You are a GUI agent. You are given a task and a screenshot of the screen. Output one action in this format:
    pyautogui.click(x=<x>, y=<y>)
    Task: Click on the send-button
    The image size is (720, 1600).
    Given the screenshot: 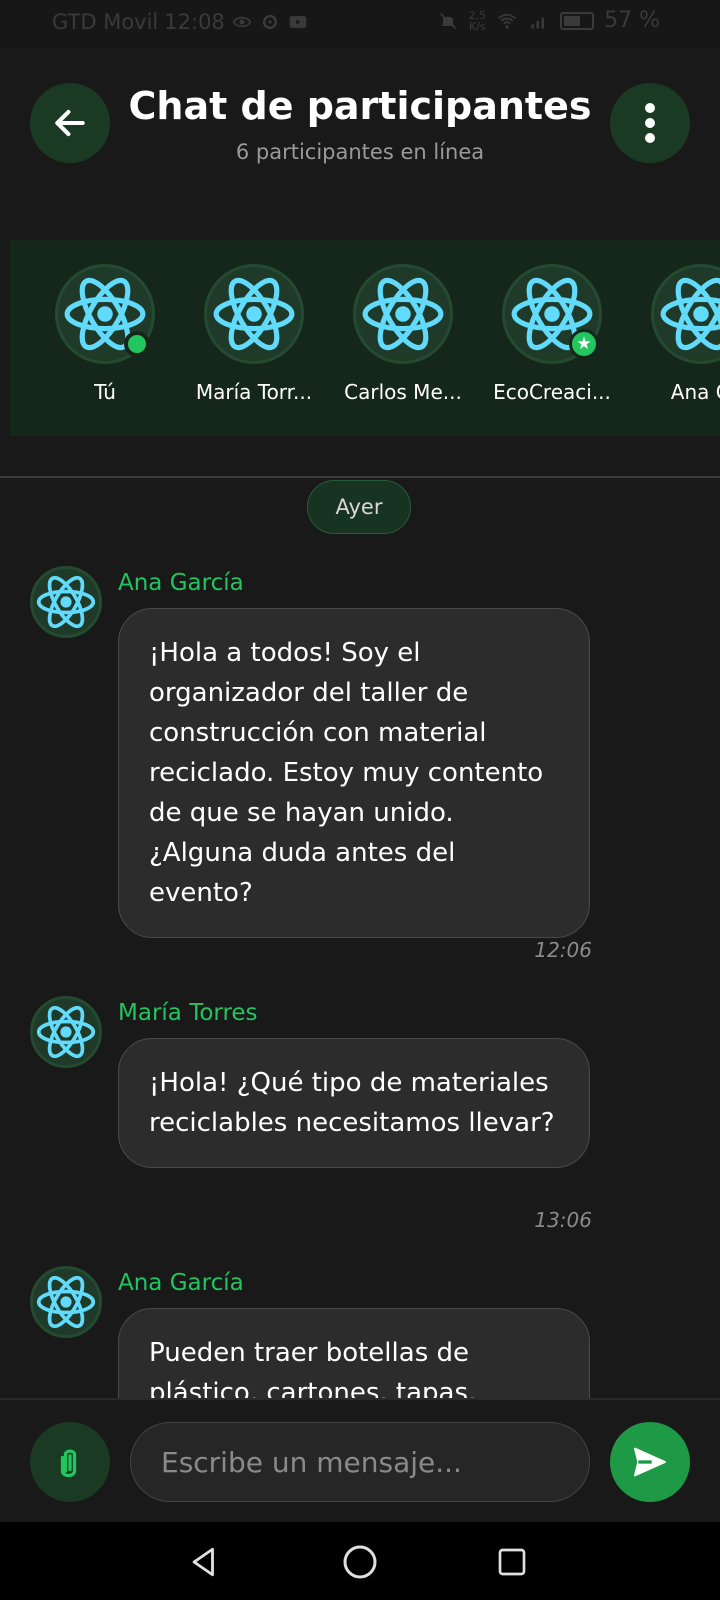 What is the action you would take?
    pyautogui.click(x=650, y=1462)
    